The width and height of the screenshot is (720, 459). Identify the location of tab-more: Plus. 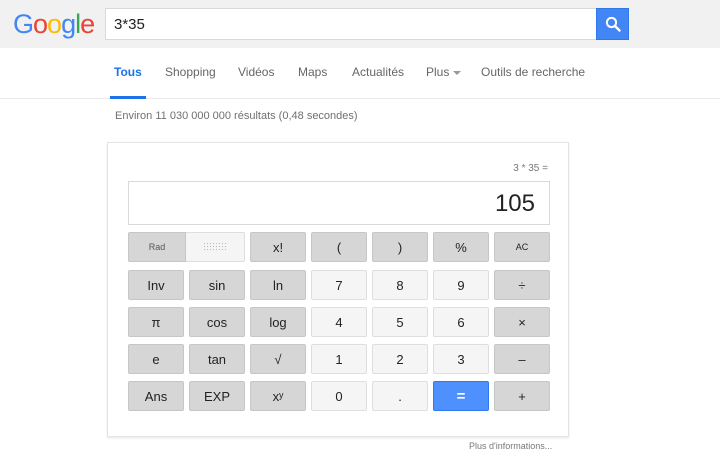
(444, 82).